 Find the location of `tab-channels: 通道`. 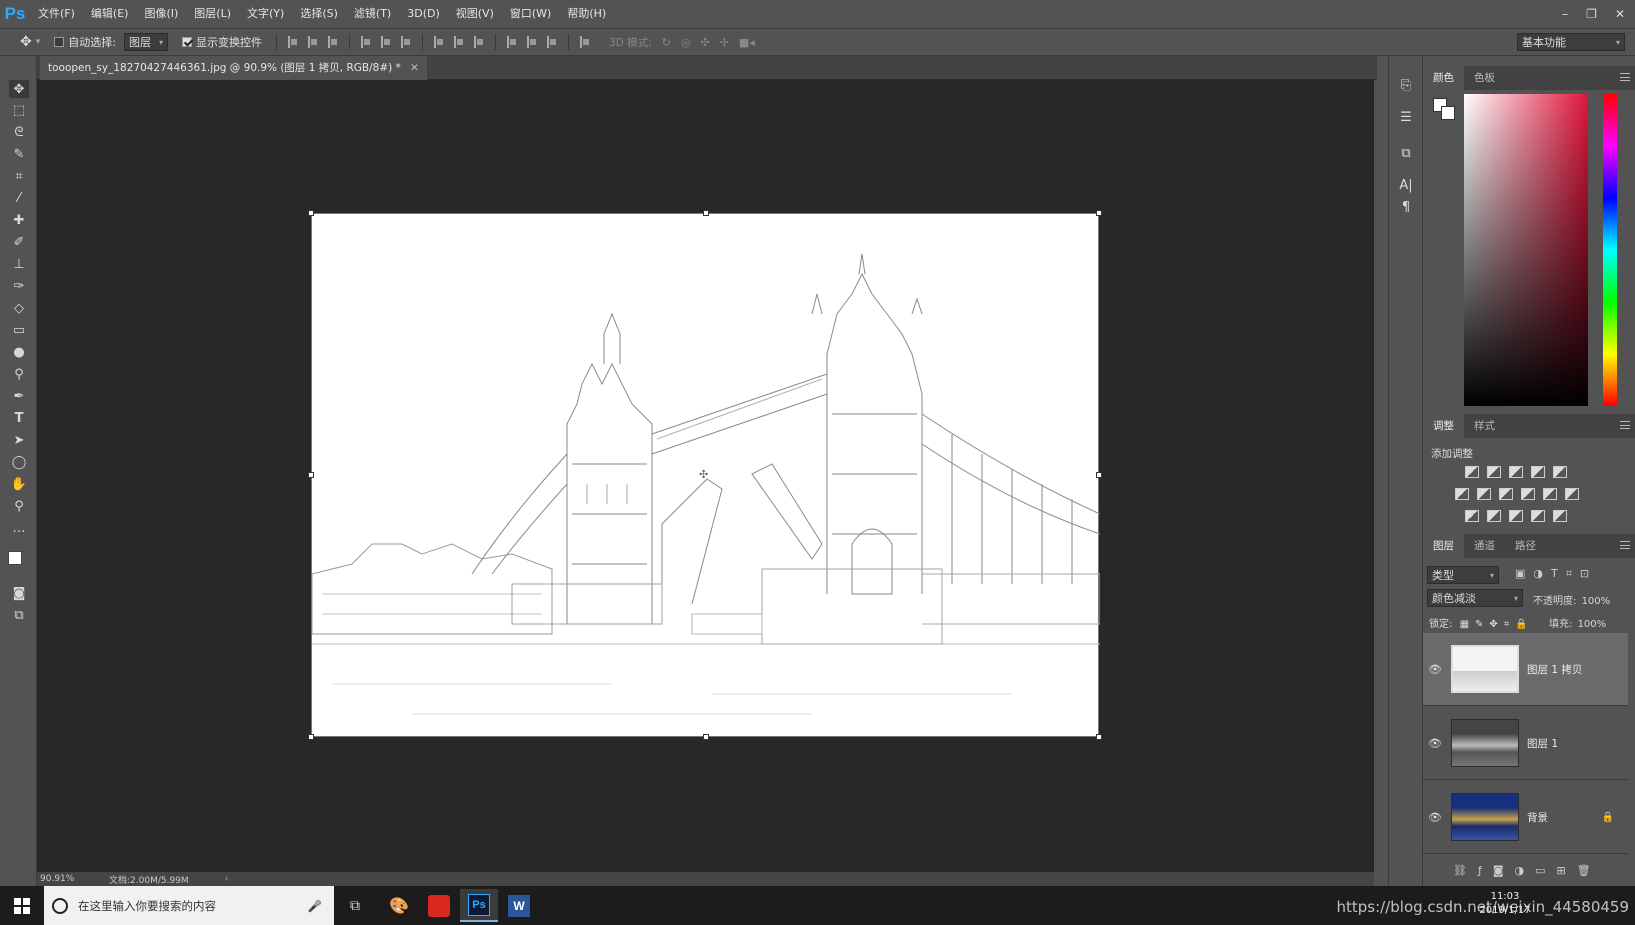

tab-channels: 通道 is located at coordinates (1484, 546).